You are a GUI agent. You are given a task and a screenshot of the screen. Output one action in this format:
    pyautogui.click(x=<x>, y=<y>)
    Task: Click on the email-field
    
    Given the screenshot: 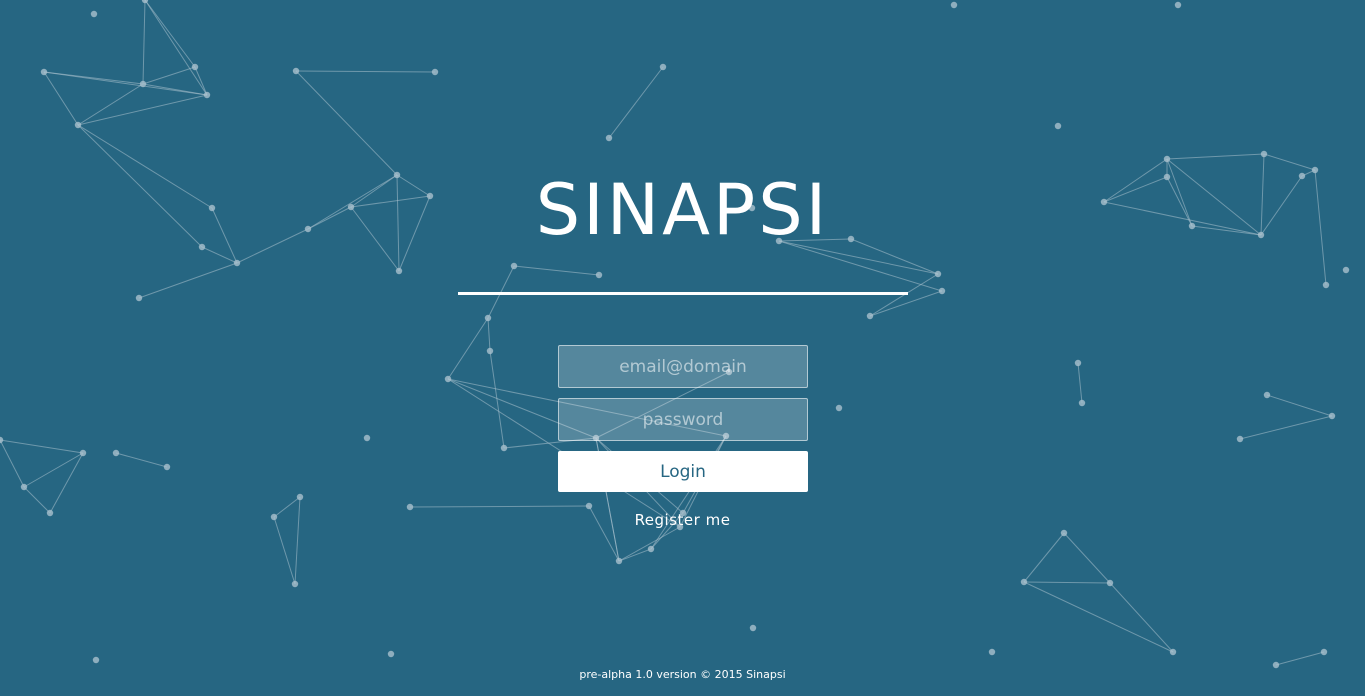 What is the action you would take?
    pyautogui.click(x=683, y=366)
    